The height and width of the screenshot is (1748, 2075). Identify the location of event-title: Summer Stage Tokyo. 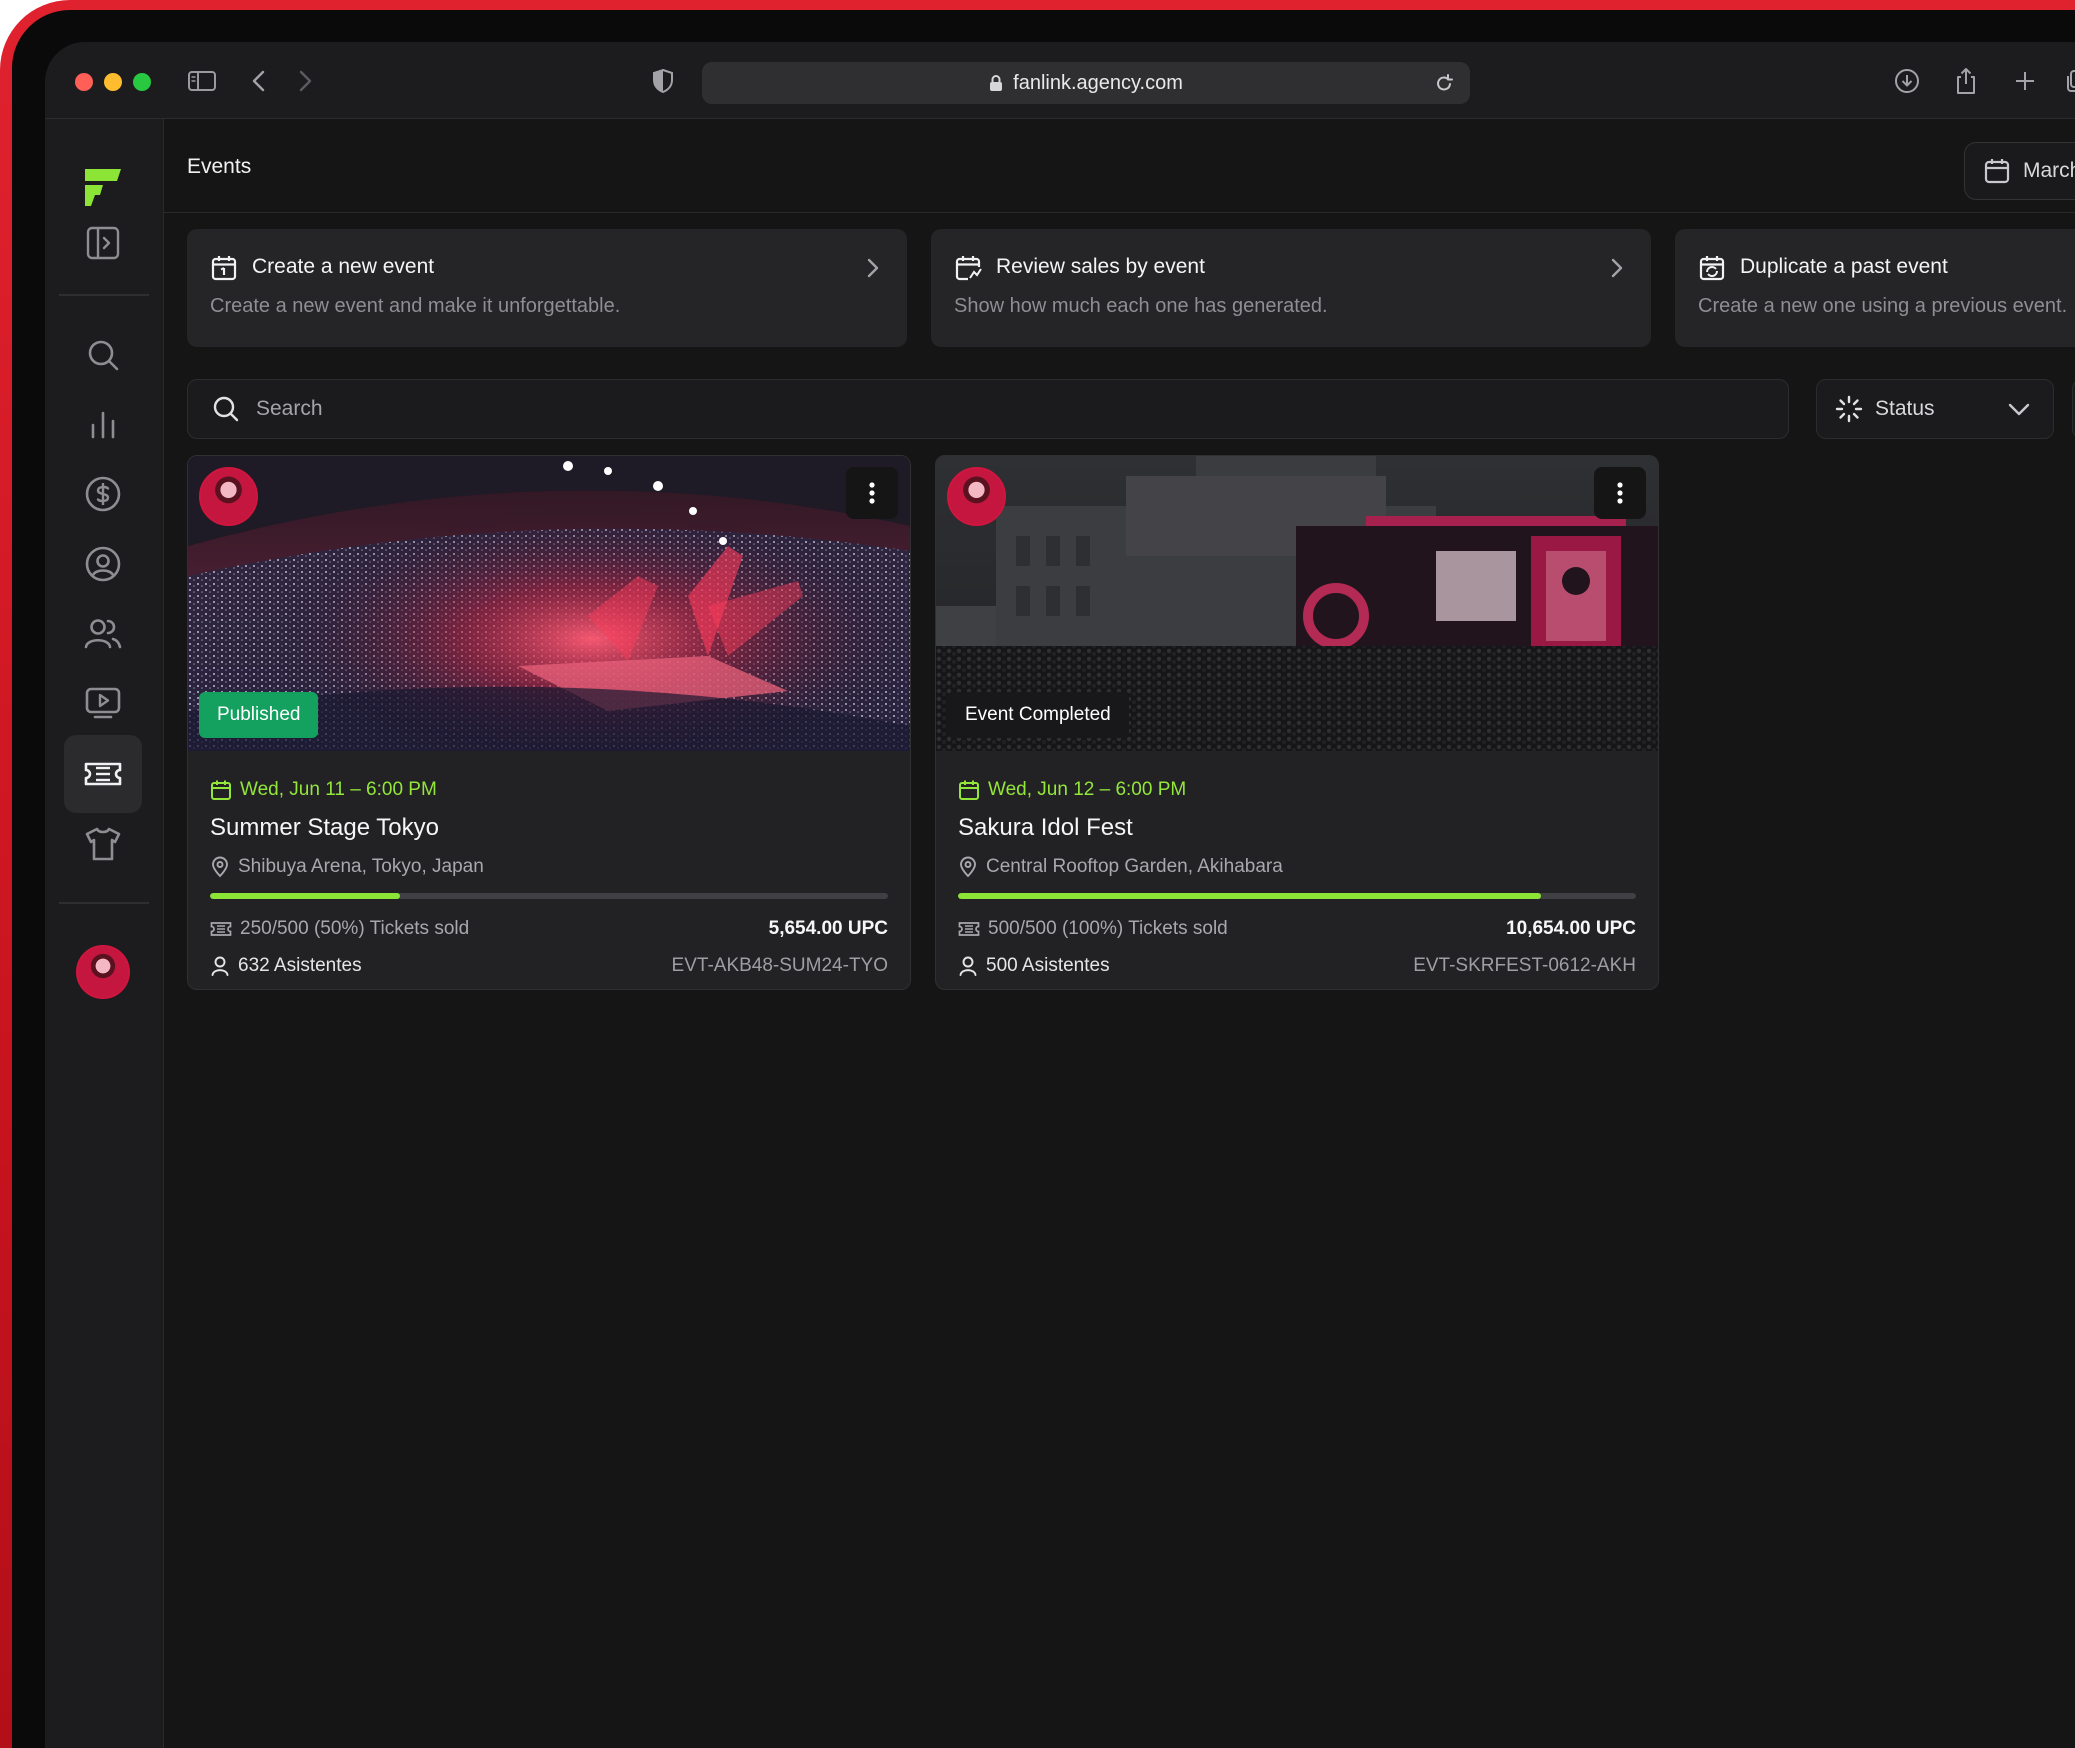
(324, 827).